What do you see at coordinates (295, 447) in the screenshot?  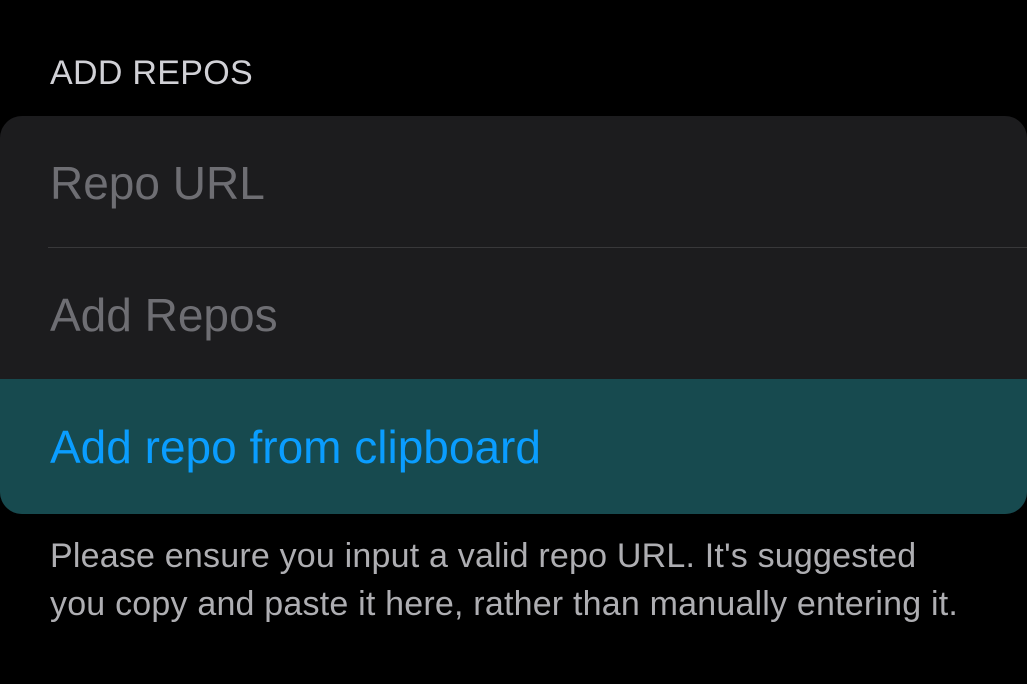 I see `add-from-clipboard-label: Add repo from clipboard` at bounding box center [295, 447].